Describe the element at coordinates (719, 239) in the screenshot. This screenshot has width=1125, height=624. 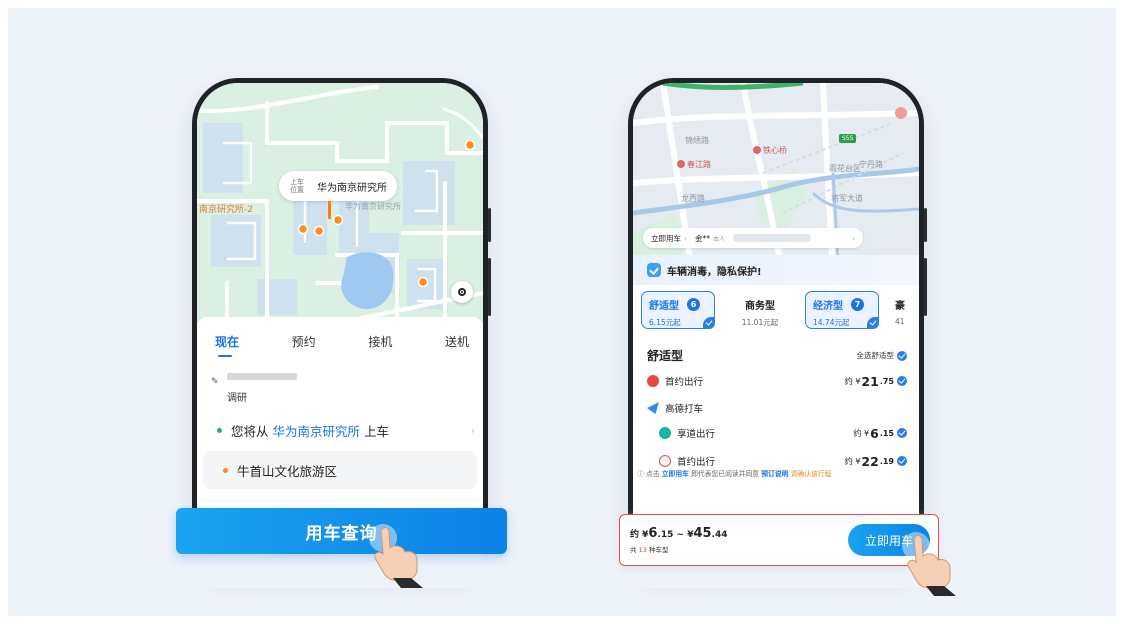
I see `passenger-tag: 本人` at that location.